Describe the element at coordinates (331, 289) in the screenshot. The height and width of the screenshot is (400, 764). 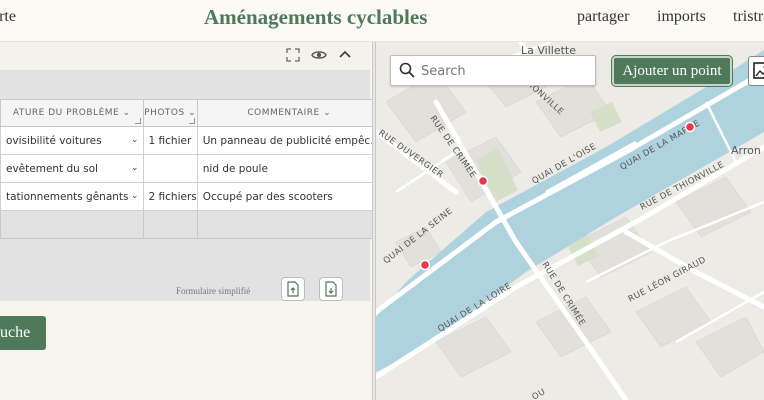
I see `download-document-button` at that location.